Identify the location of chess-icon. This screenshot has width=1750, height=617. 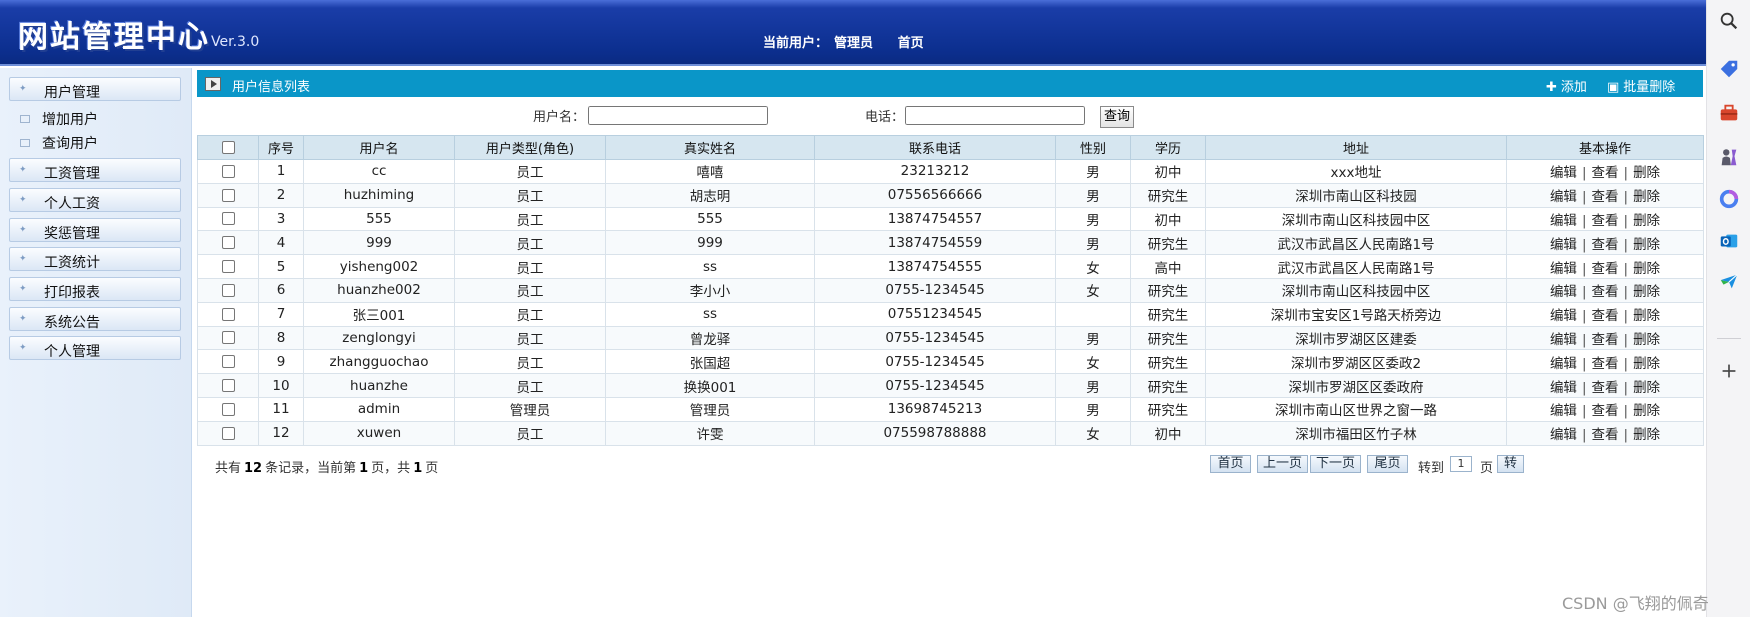
(1728, 157).